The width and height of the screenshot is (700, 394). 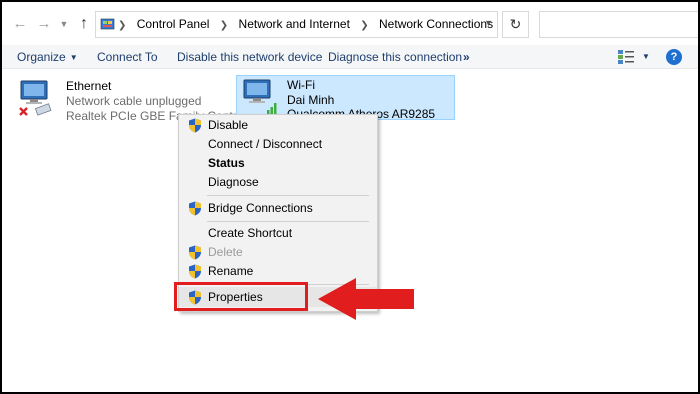 What do you see at coordinates (233, 182) in the screenshot?
I see `menu-item-label: Diagnose` at bounding box center [233, 182].